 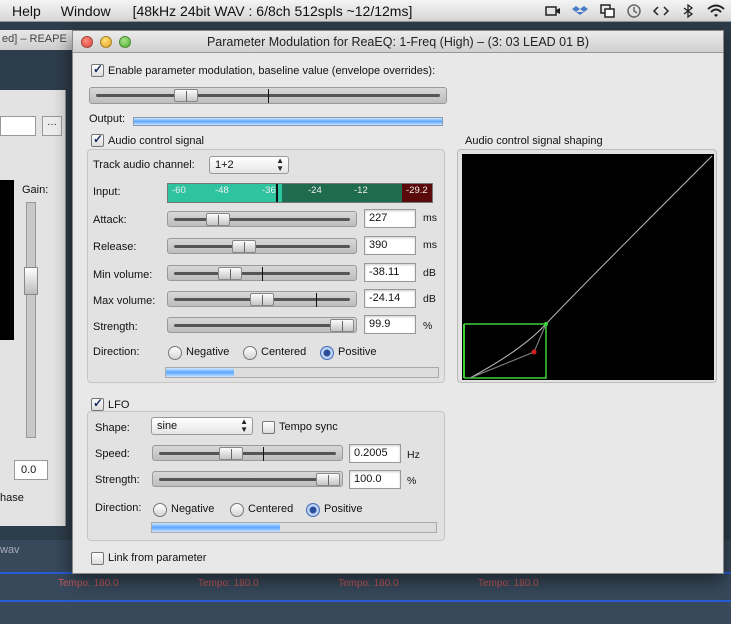 What do you see at coordinates (429, 273) in the screenshot?
I see `min-volume-unit: dB` at bounding box center [429, 273].